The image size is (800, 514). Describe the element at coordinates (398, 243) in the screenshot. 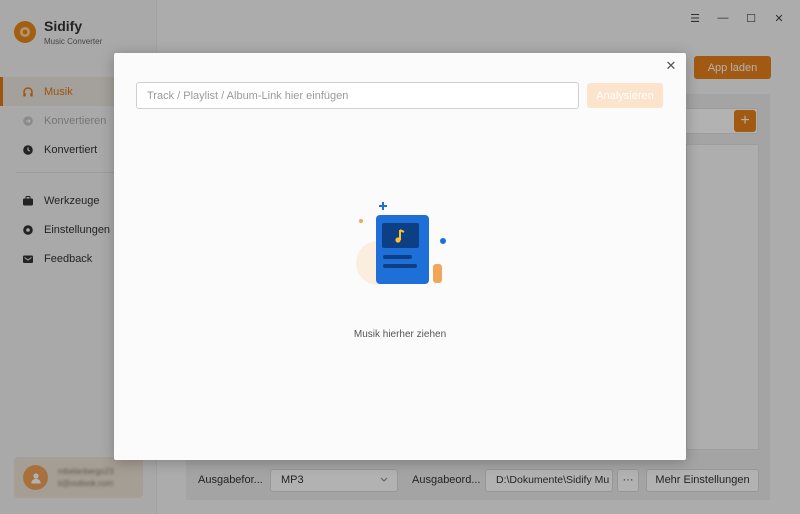

I see `music-document-icon` at that location.